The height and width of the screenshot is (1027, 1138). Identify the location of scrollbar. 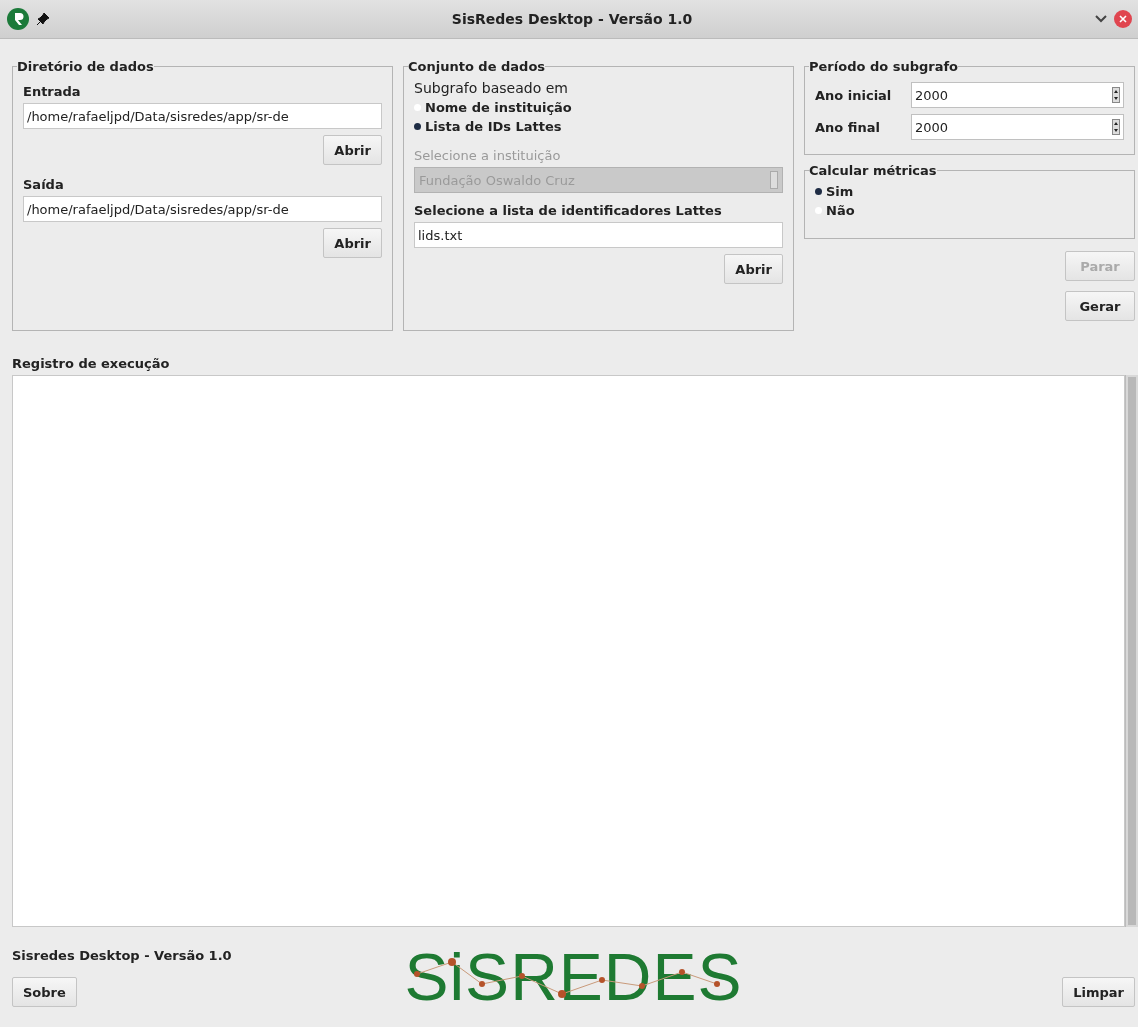
(1131, 651).